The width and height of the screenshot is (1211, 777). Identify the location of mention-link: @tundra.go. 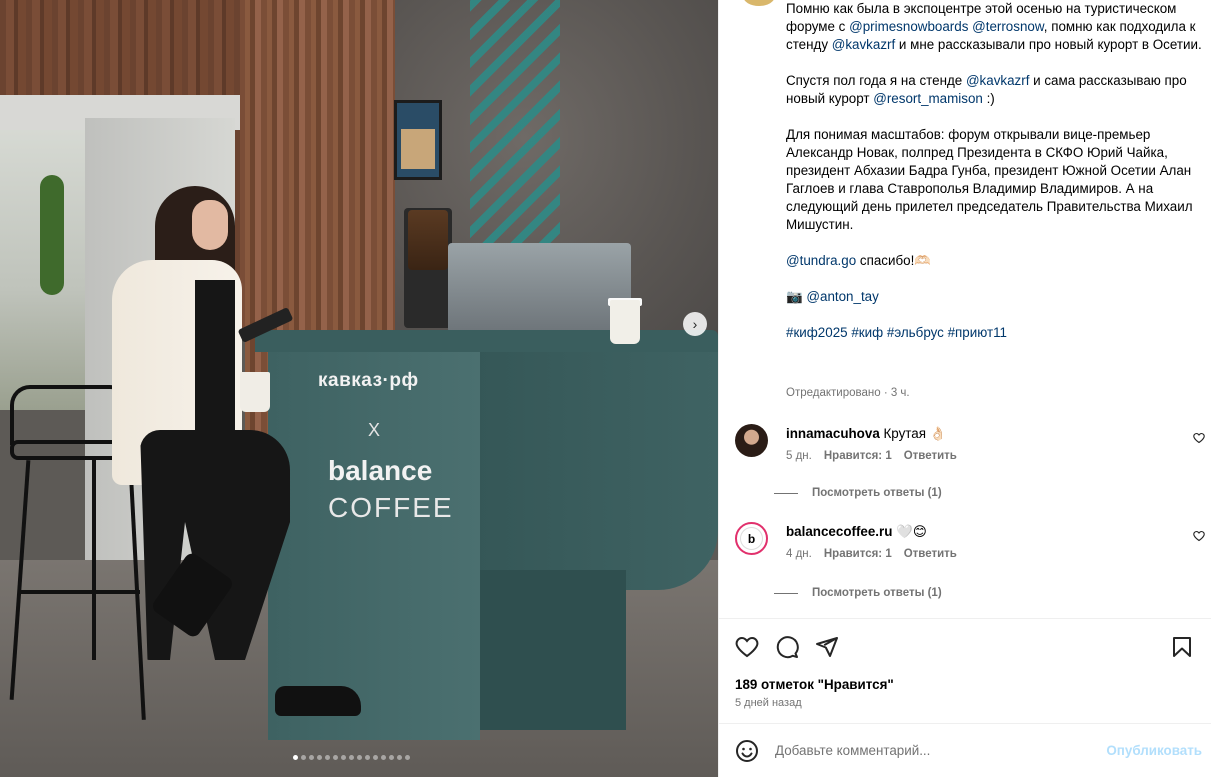
(821, 260).